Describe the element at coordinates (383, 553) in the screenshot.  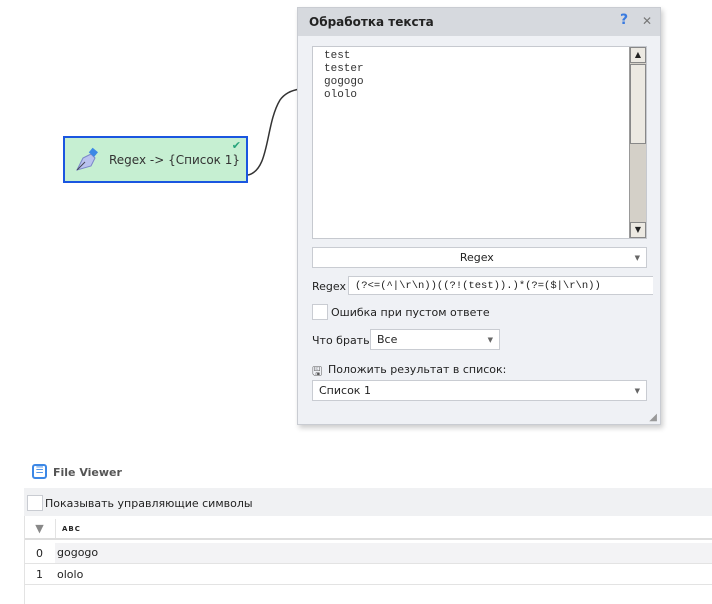
I see `row-value: gogogo` at that location.